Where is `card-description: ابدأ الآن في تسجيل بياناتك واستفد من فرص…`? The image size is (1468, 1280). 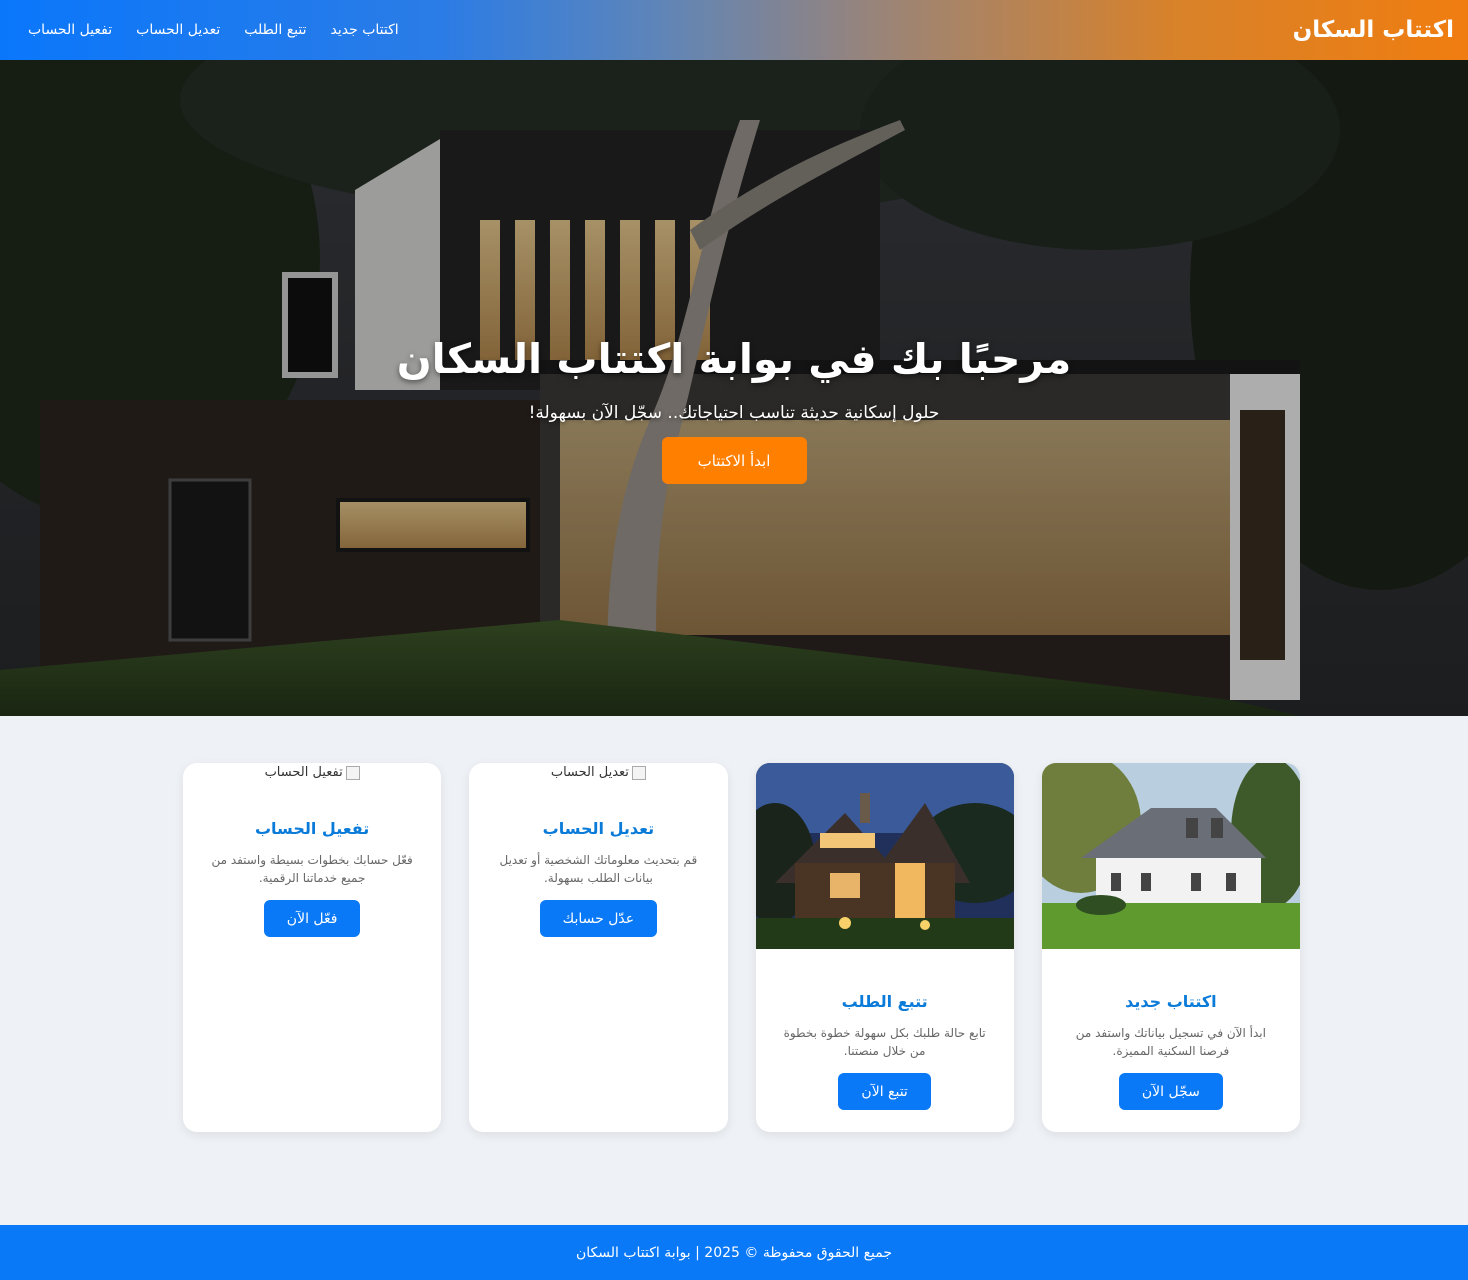
card-description: ابدأ الآن في تسجيل بياناتك واستفد من فرص… is located at coordinates (1170, 1042).